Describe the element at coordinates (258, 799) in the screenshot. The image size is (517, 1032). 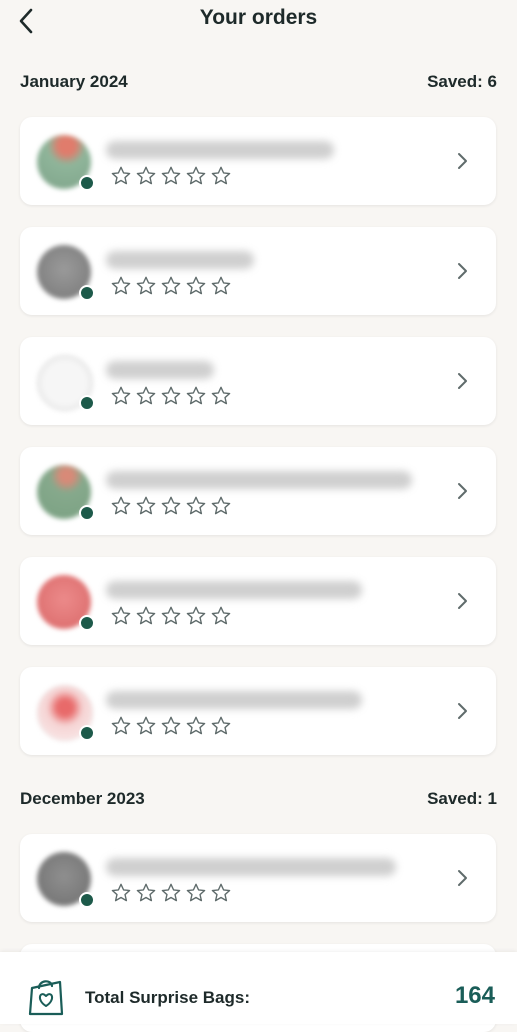
I see `section-header-december: December 2023 Saved: 1` at that location.